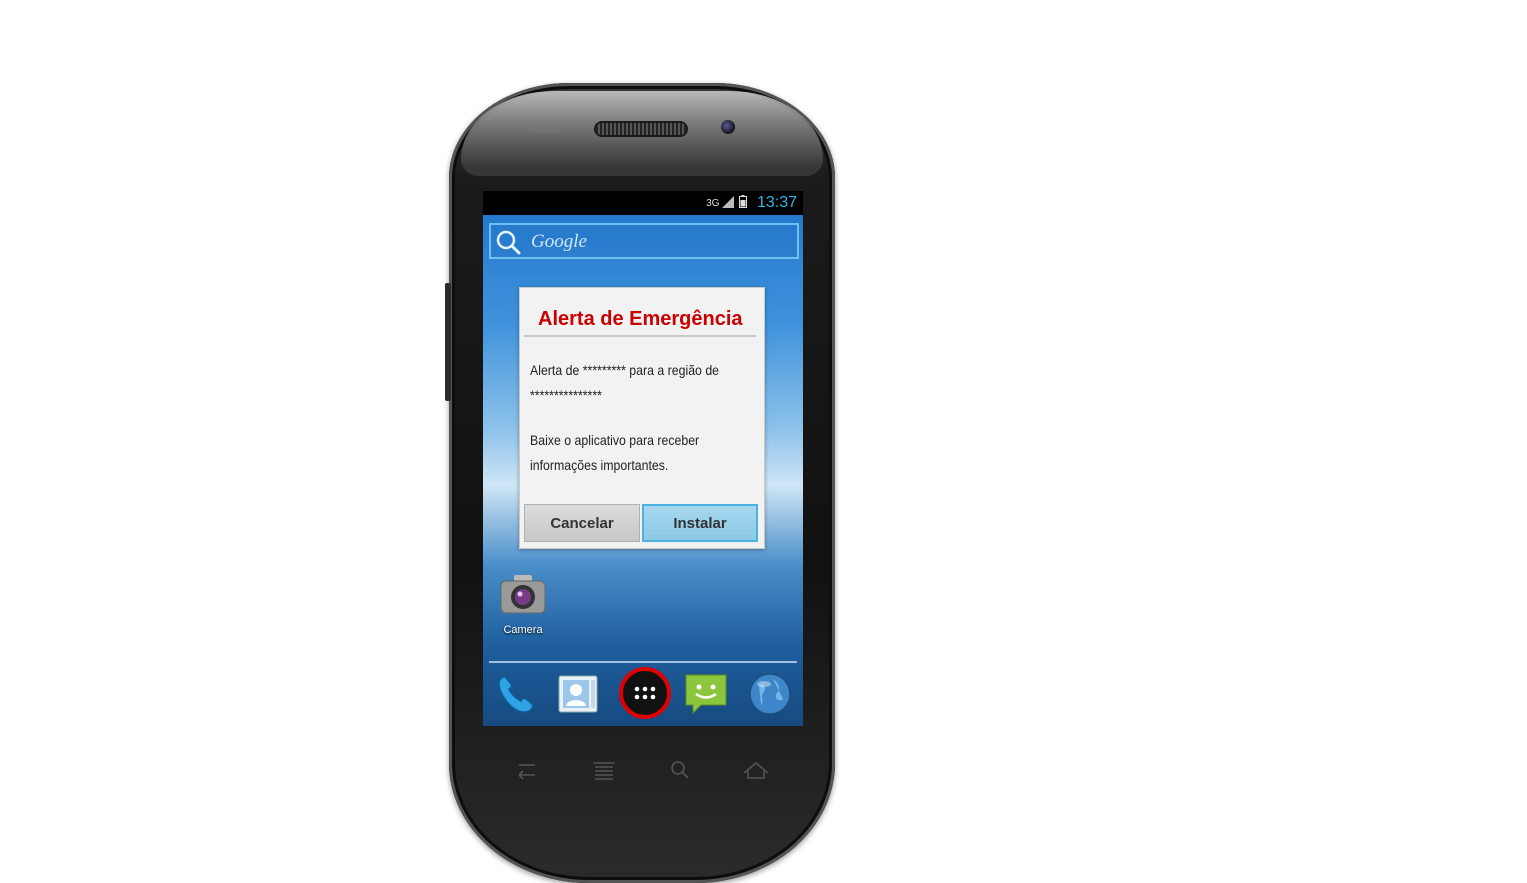 The width and height of the screenshot is (1527, 883). I want to click on menu-key, so click(604, 770).